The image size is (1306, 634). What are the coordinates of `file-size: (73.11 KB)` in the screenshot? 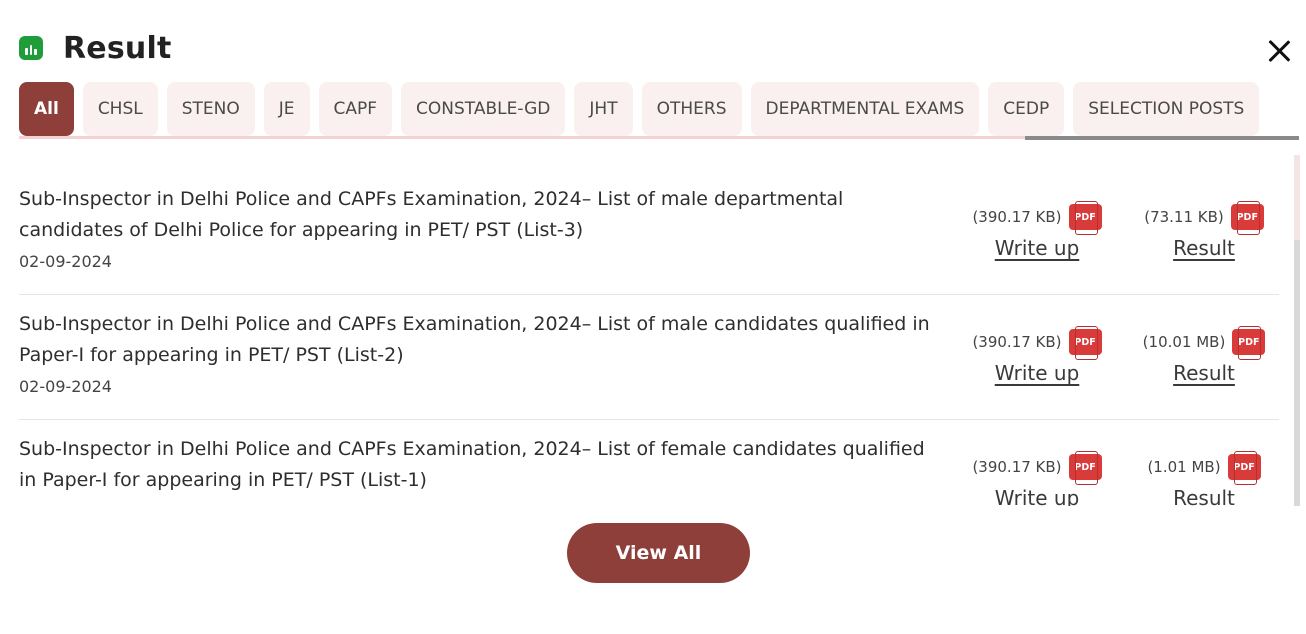 It's located at (1184, 217).